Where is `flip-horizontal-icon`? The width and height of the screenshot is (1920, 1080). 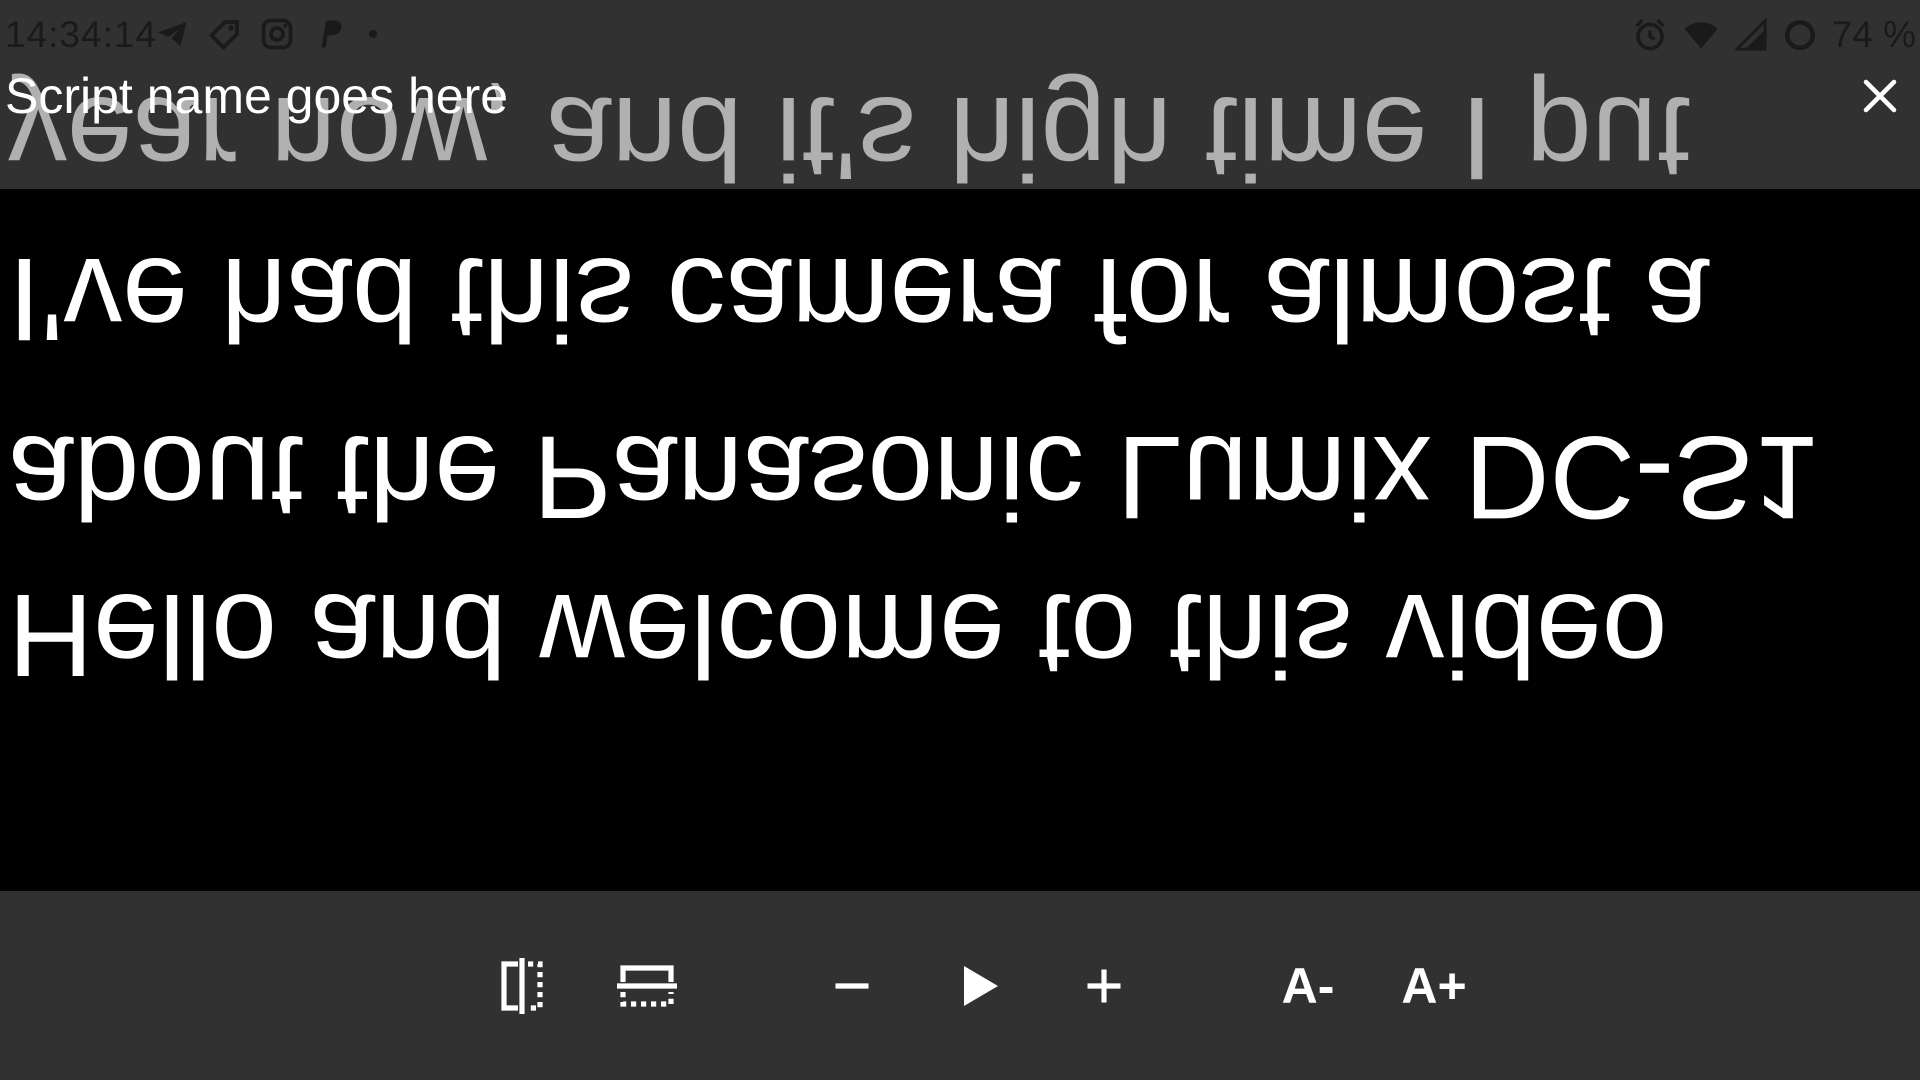 flip-horizontal-icon is located at coordinates (522, 986).